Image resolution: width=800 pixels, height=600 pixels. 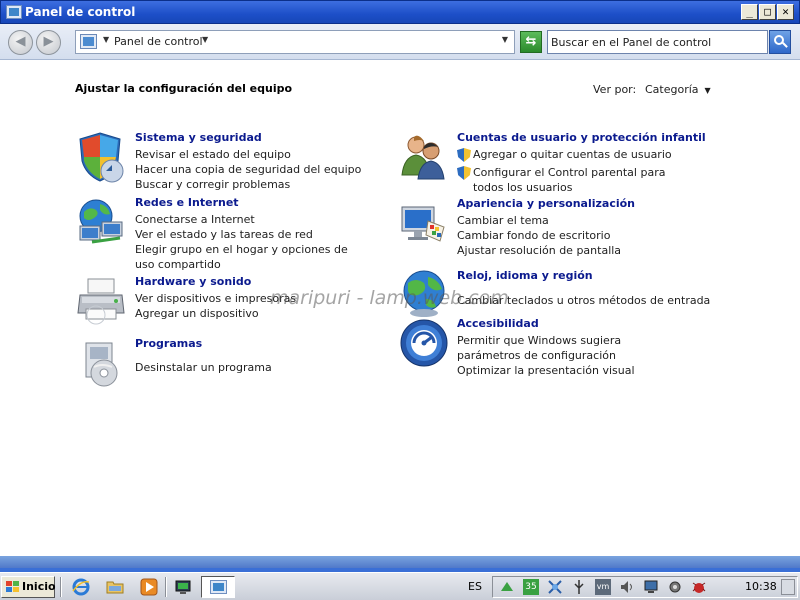 What do you see at coordinates (615, 89) in the screenshot?
I see `view-by-label: Ver por:` at bounding box center [615, 89].